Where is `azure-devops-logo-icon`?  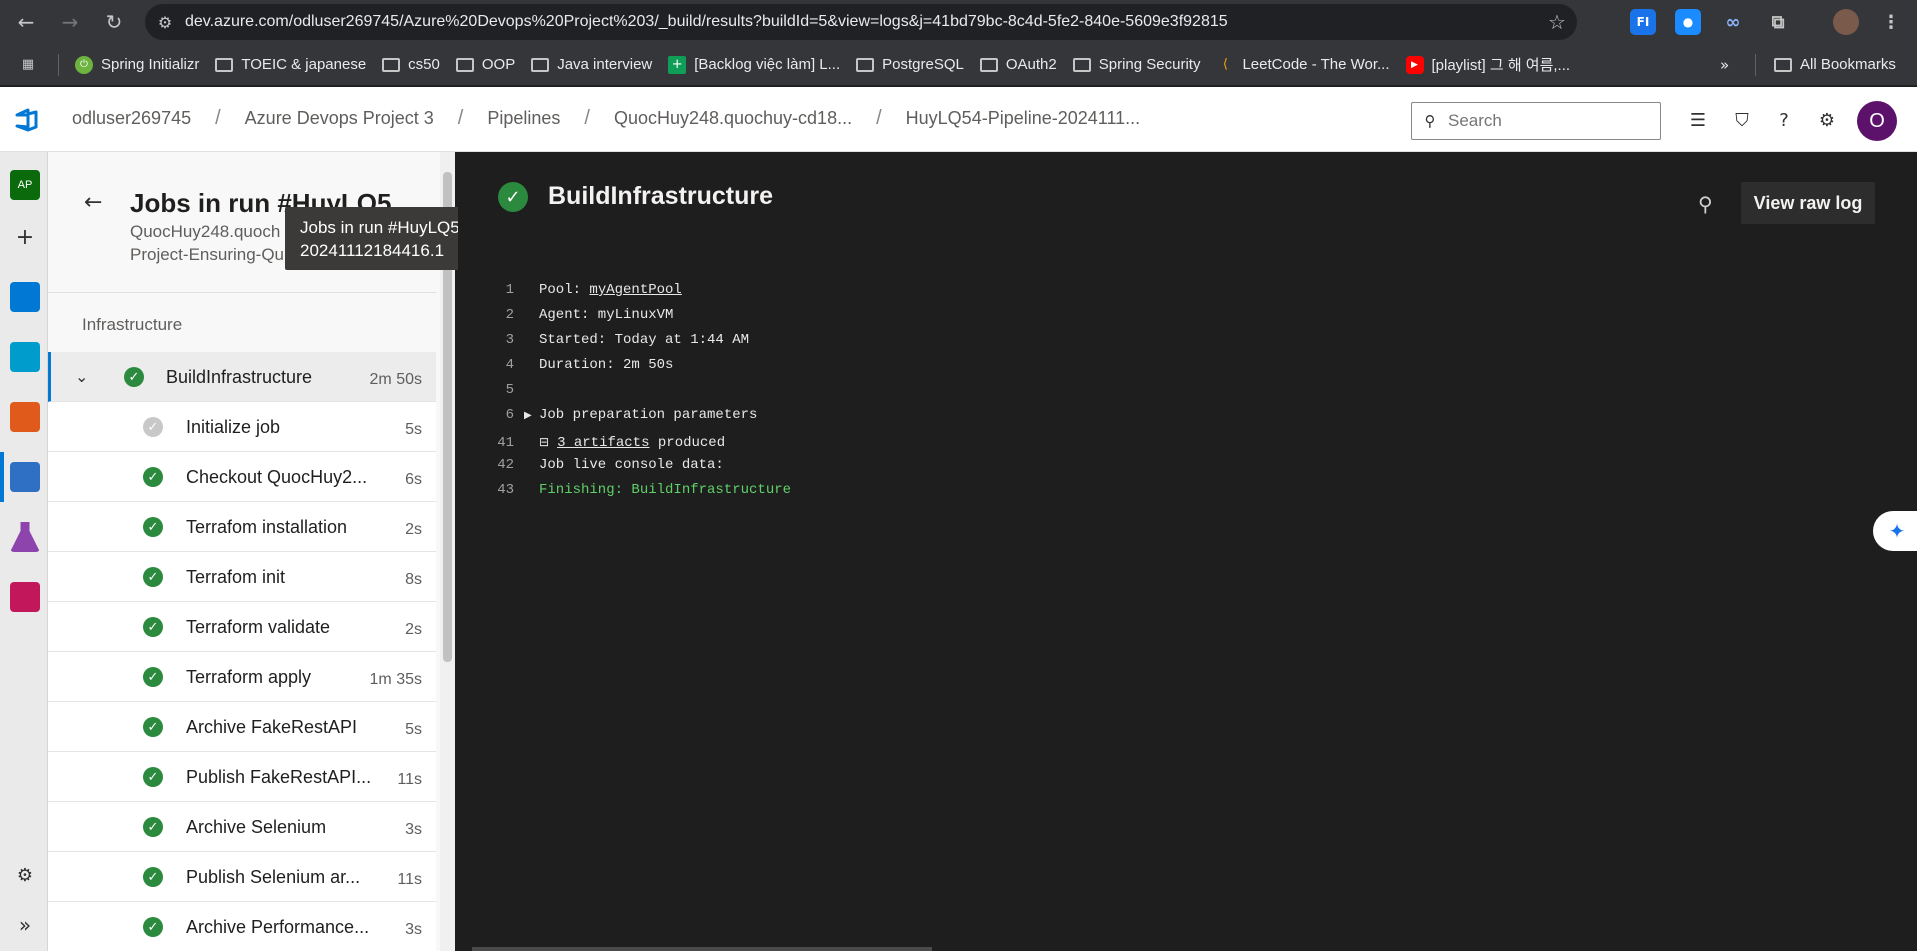
azure-devops-logo-icon is located at coordinates (27, 120).